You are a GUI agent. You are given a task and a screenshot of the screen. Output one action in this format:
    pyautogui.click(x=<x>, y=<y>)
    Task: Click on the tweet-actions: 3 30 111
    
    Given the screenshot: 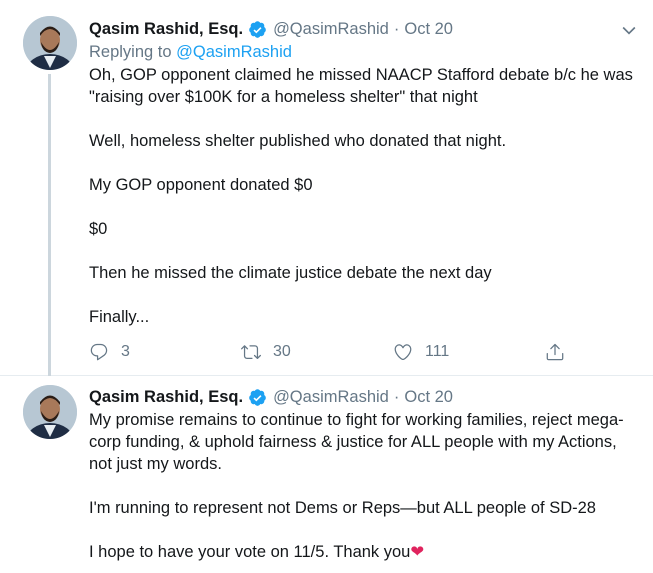 What is the action you would take?
    pyautogui.click(x=329, y=352)
    